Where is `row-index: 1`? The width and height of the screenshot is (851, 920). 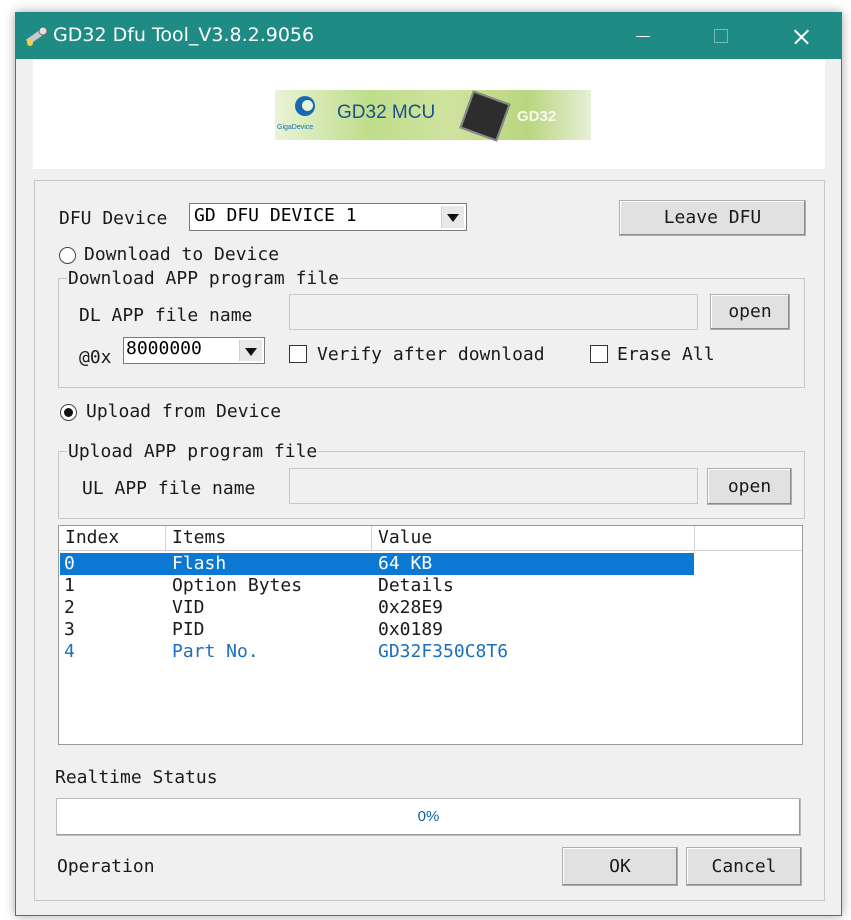
row-index: 1 is located at coordinates (69, 585).